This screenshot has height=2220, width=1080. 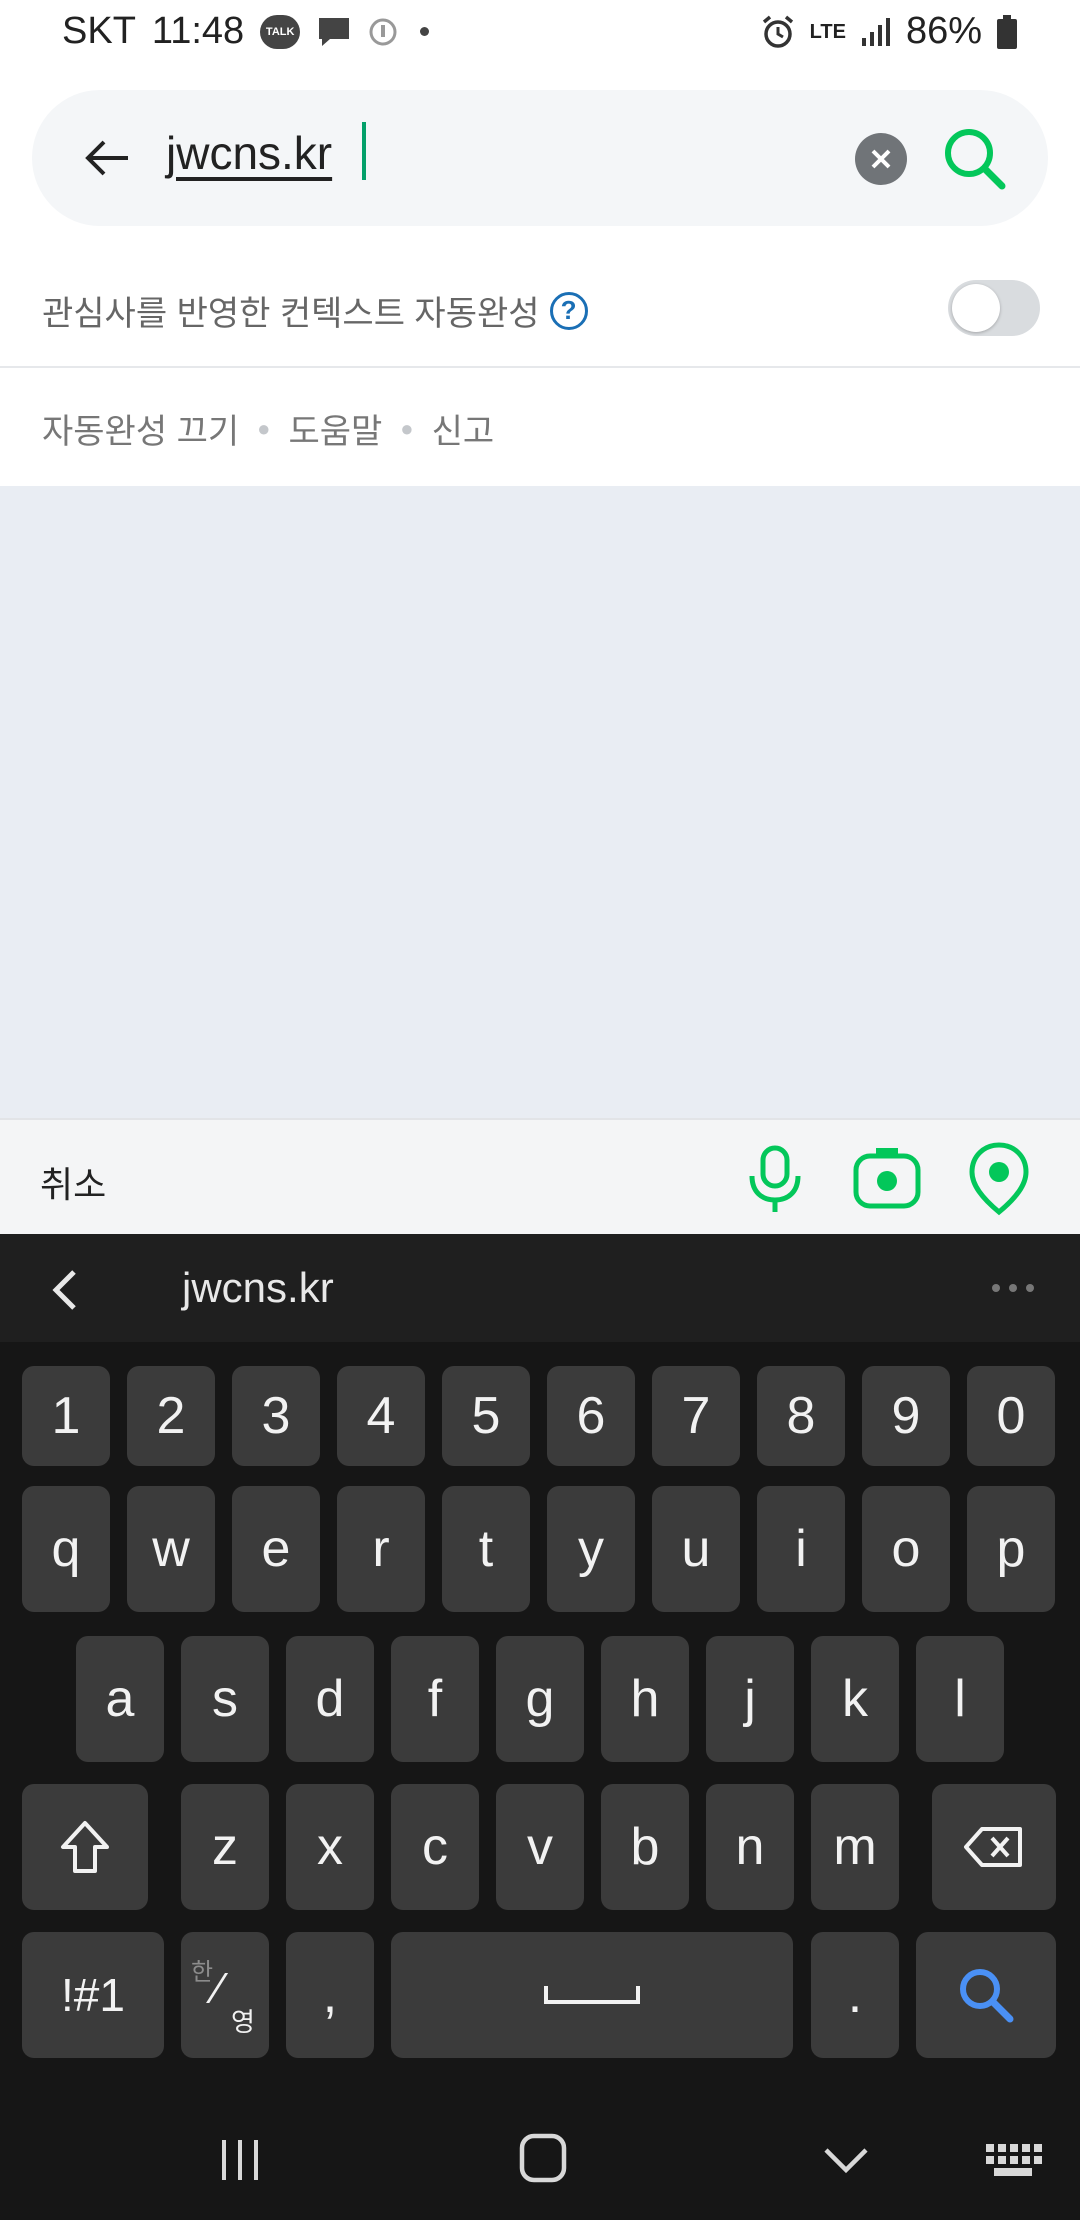 I want to click on key-f: f, so click(x=435, y=1699).